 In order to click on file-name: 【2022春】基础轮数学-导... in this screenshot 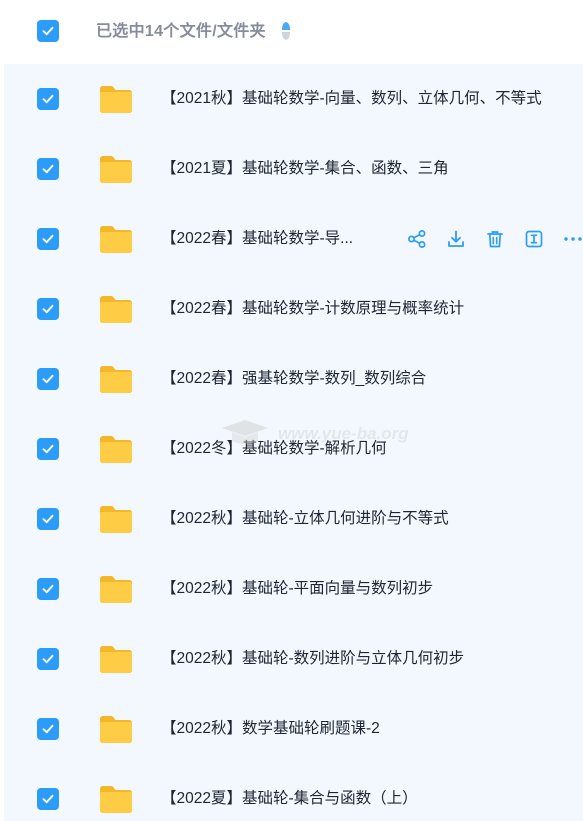, I will do `click(257, 239)`.